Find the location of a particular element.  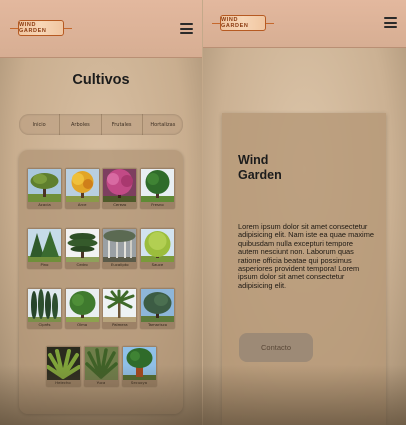

plant-card: Cedro is located at coordinates (82, 248).